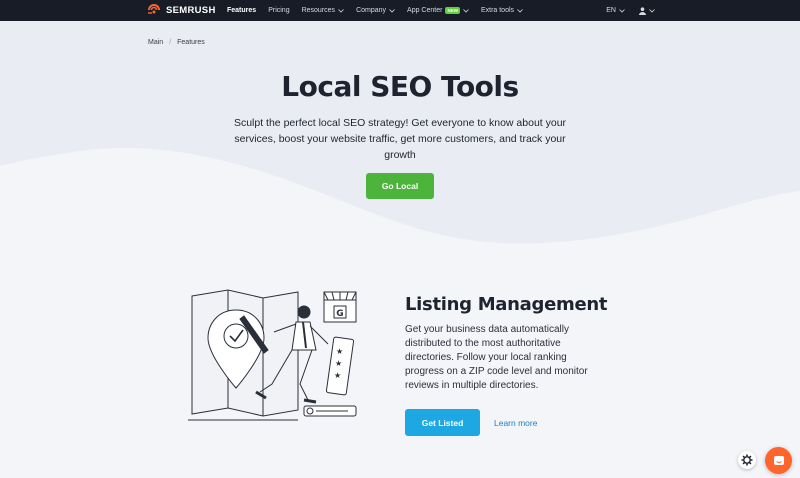 The width and height of the screenshot is (800, 478). What do you see at coordinates (647, 10) in the screenshot?
I see `user-menu` at bounding box center [647, 10].